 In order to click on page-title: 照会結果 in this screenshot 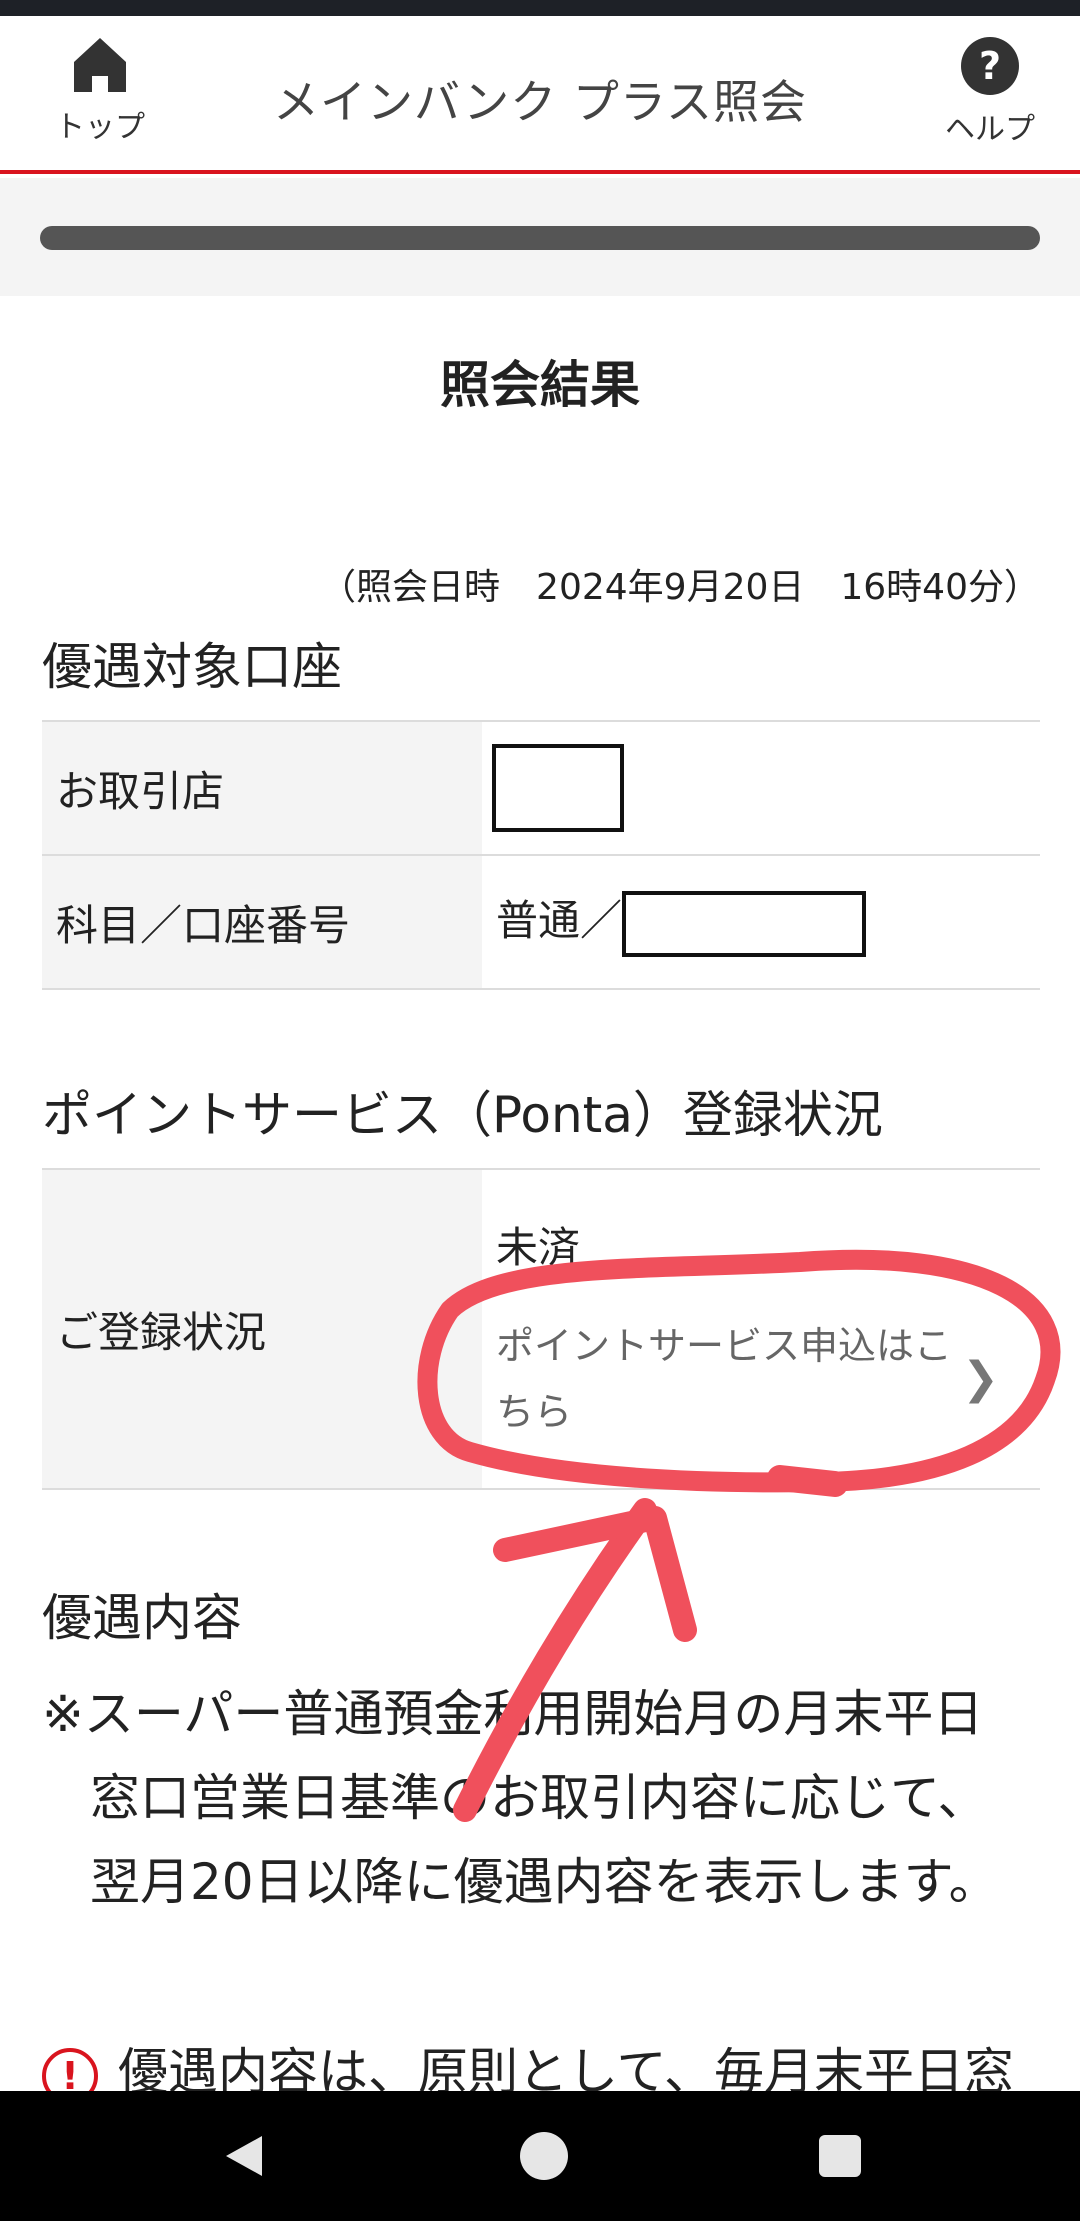, I will do `click(540, 385)`.